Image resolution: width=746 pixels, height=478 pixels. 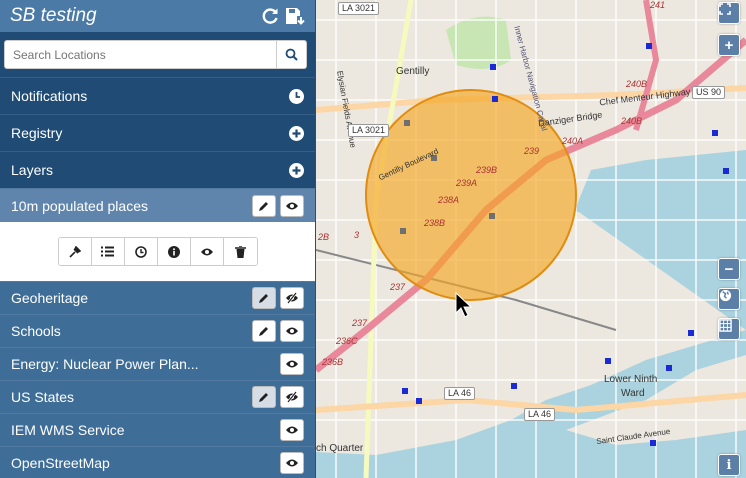 I want to click on basemap-button, so click(x=729, y=299).